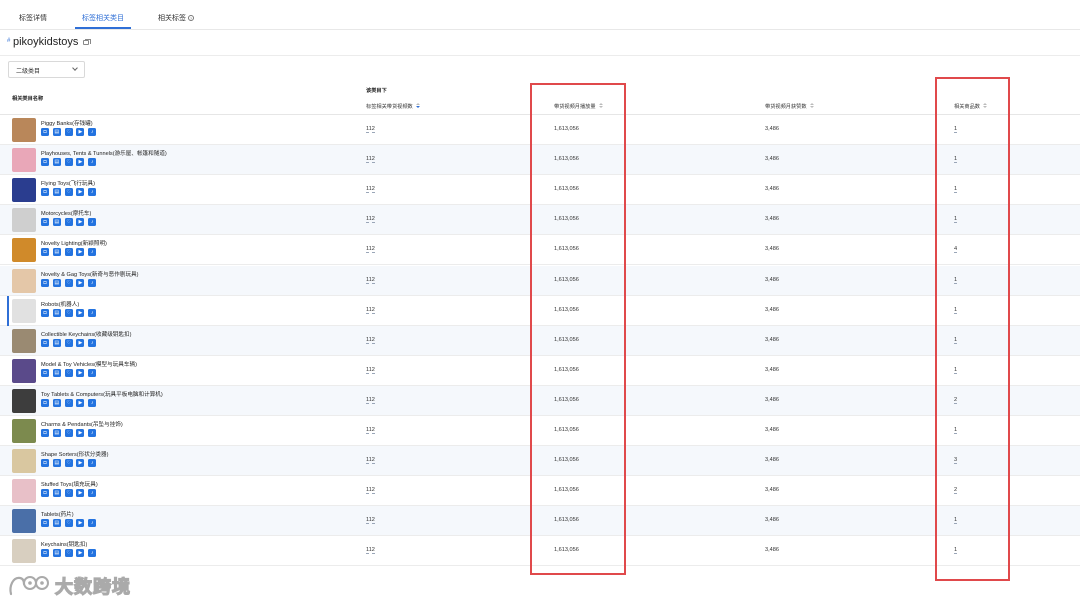 Image resolution: width=1080 pixels, height=605 pixels. I want to click on category-name: Piggy Banks(存钱罐), so click(67, 123).